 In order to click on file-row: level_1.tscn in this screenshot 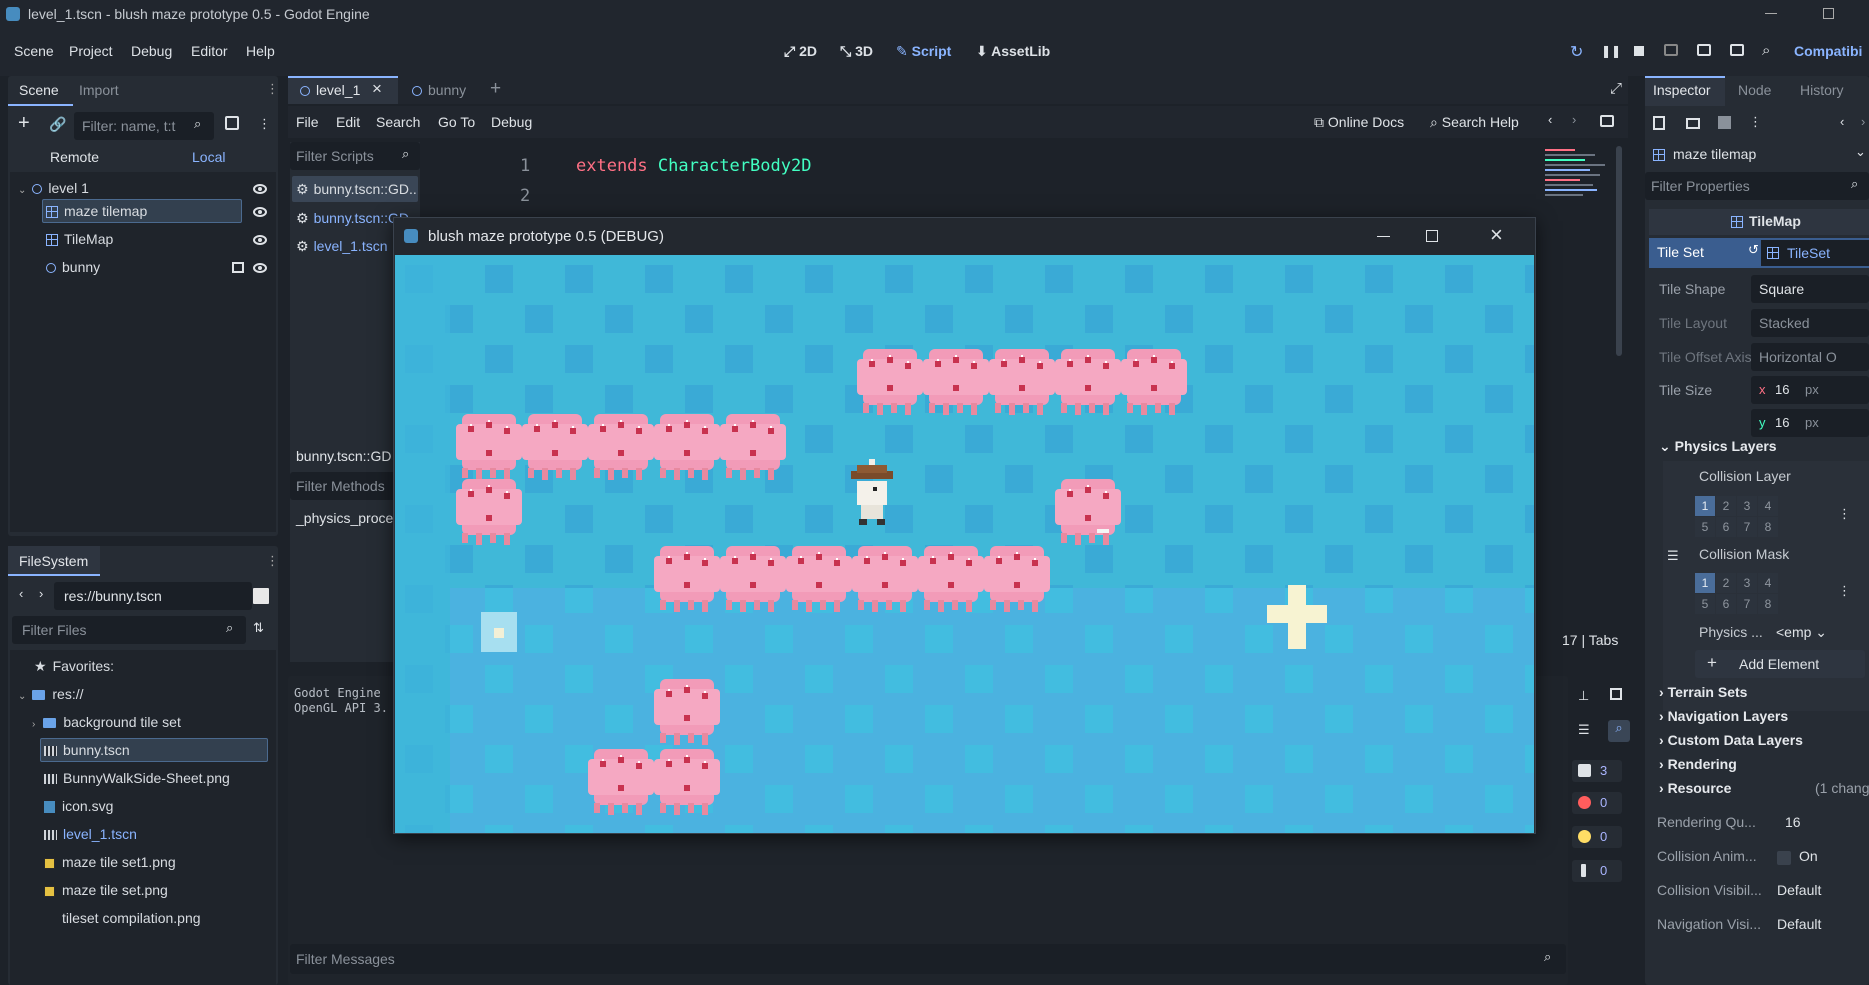, I will do `click(90, 834)`.